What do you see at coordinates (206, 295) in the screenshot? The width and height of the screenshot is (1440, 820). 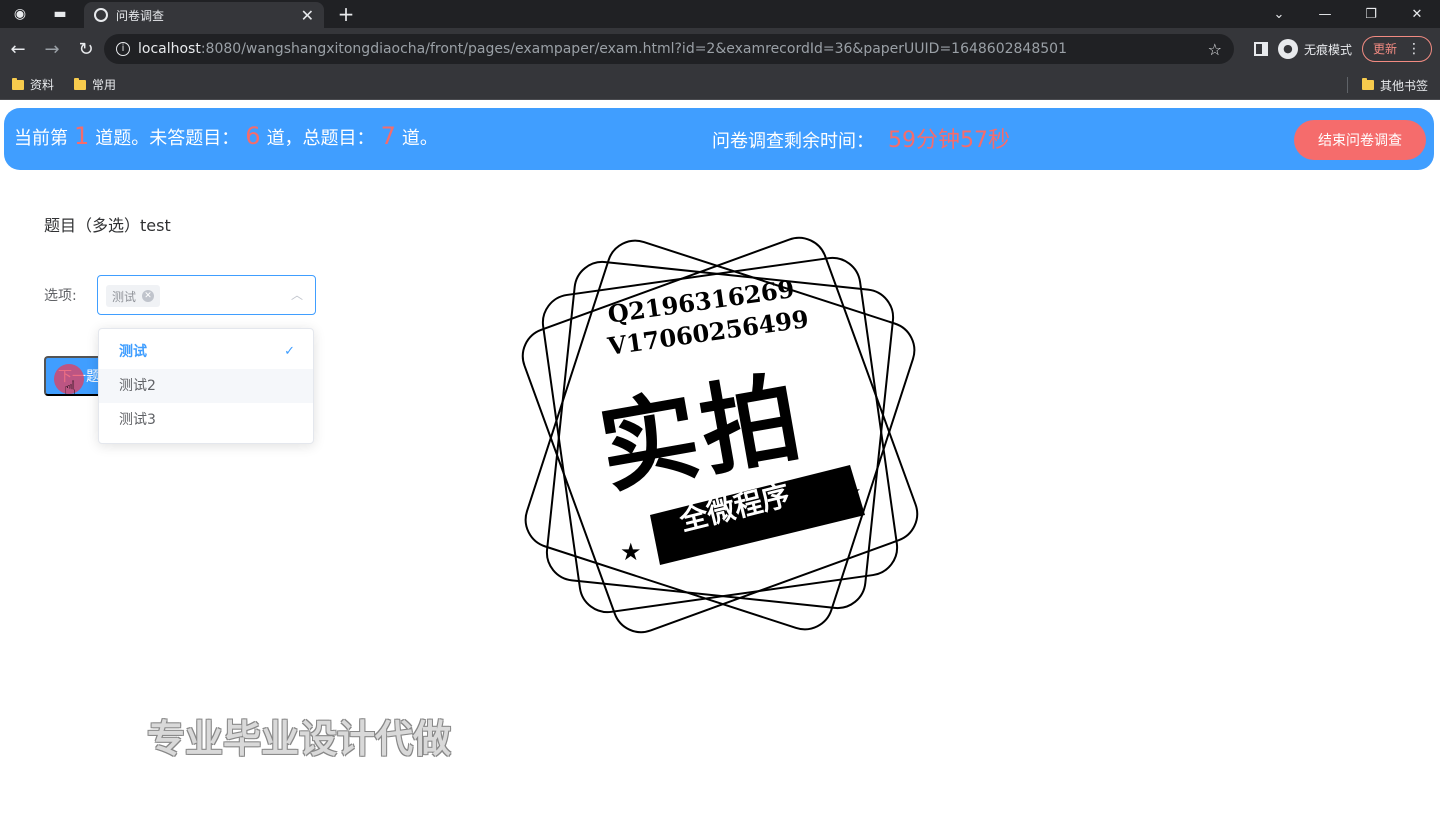 I see `options-multiselect: 测试 ✕ ︿` at bounding box center [206, 295].